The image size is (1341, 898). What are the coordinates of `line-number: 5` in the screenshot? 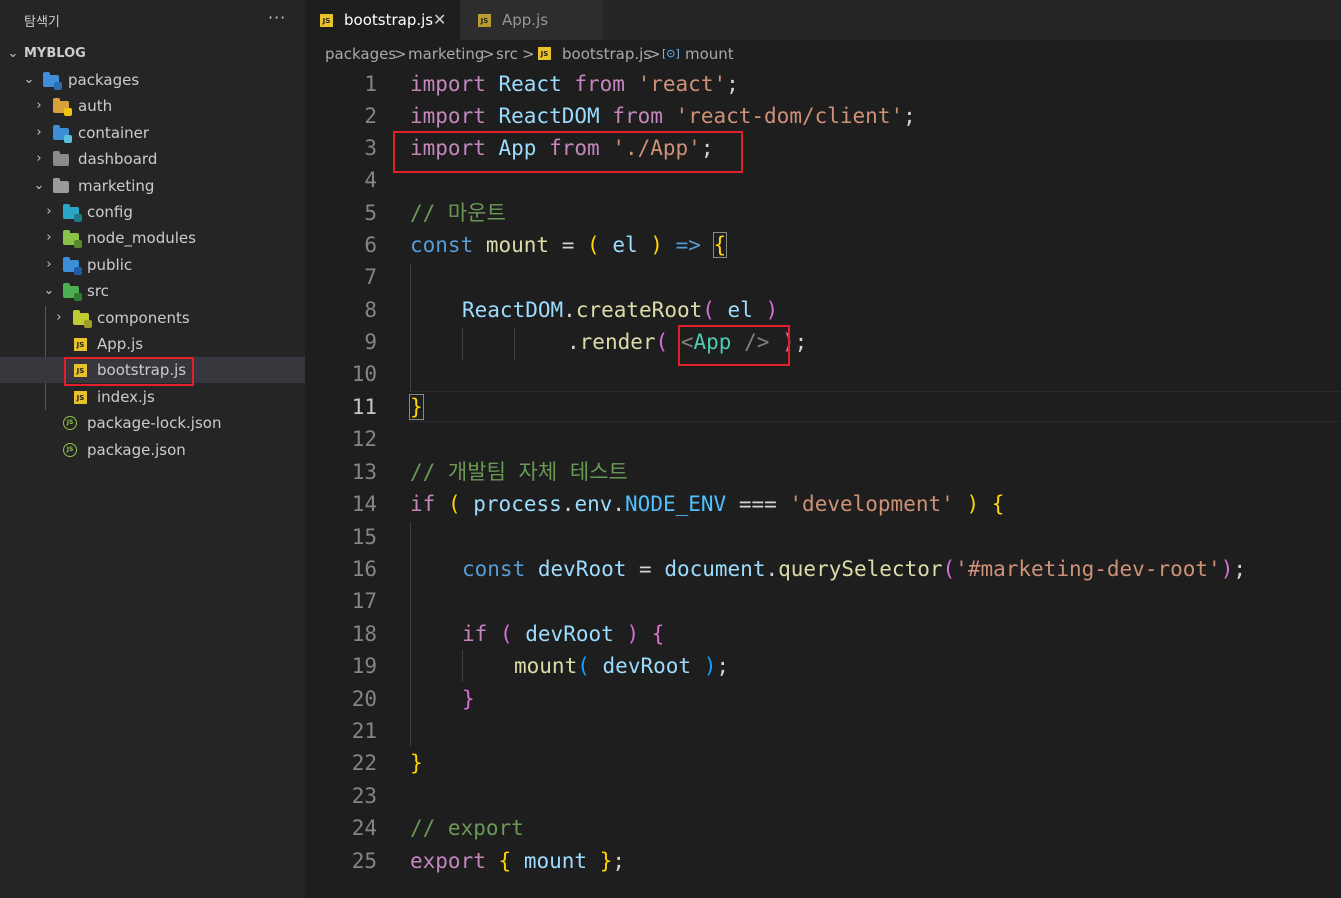 It's located at (370, 213).